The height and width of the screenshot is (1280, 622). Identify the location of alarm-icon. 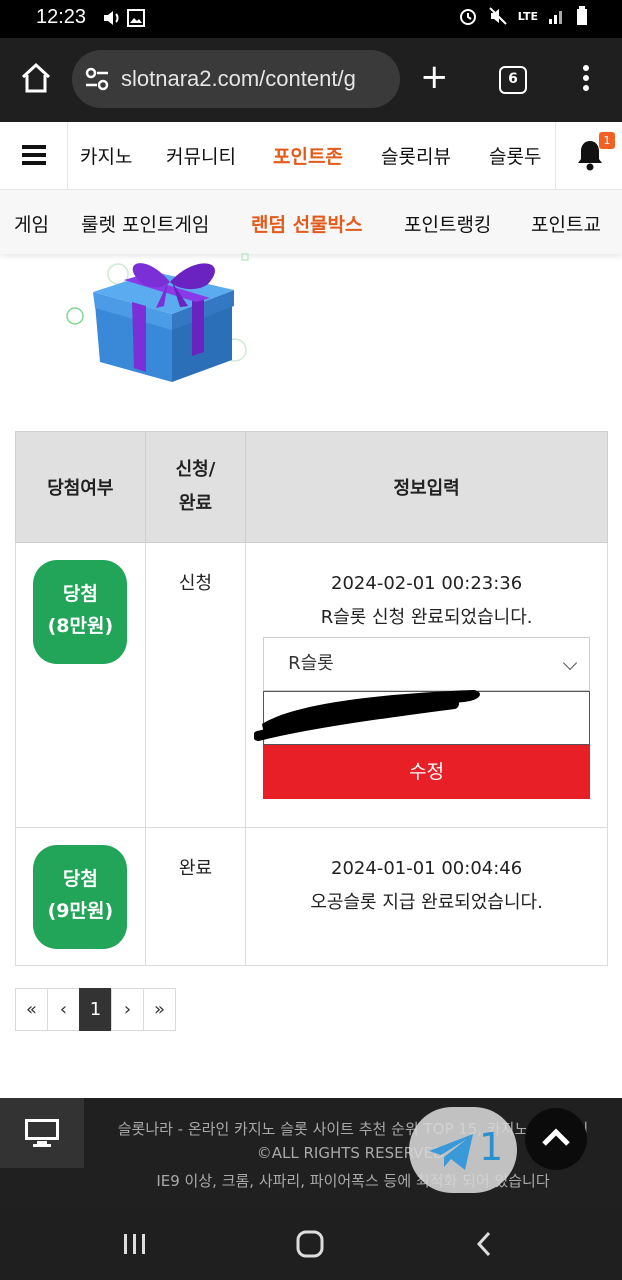
(467, 17).